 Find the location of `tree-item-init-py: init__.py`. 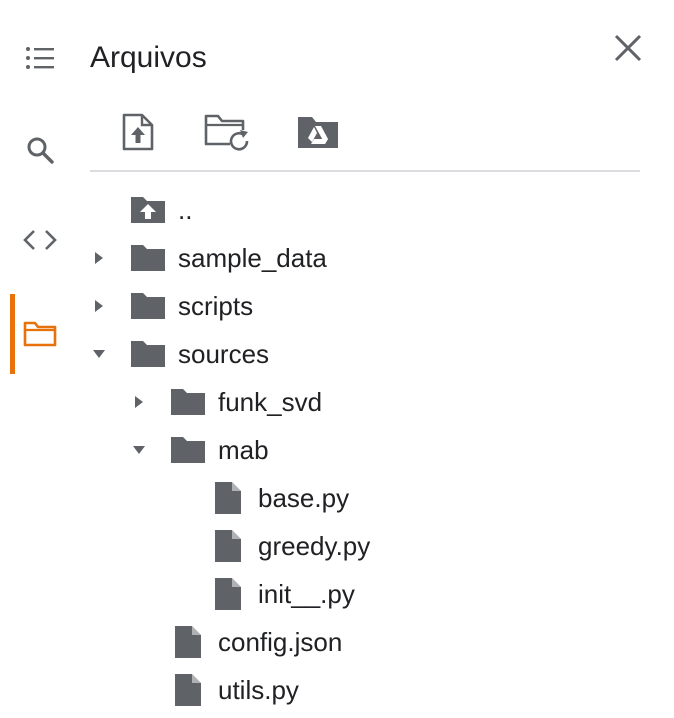

tree-item-init-py: init__.py is located at coordinates (408, 594).